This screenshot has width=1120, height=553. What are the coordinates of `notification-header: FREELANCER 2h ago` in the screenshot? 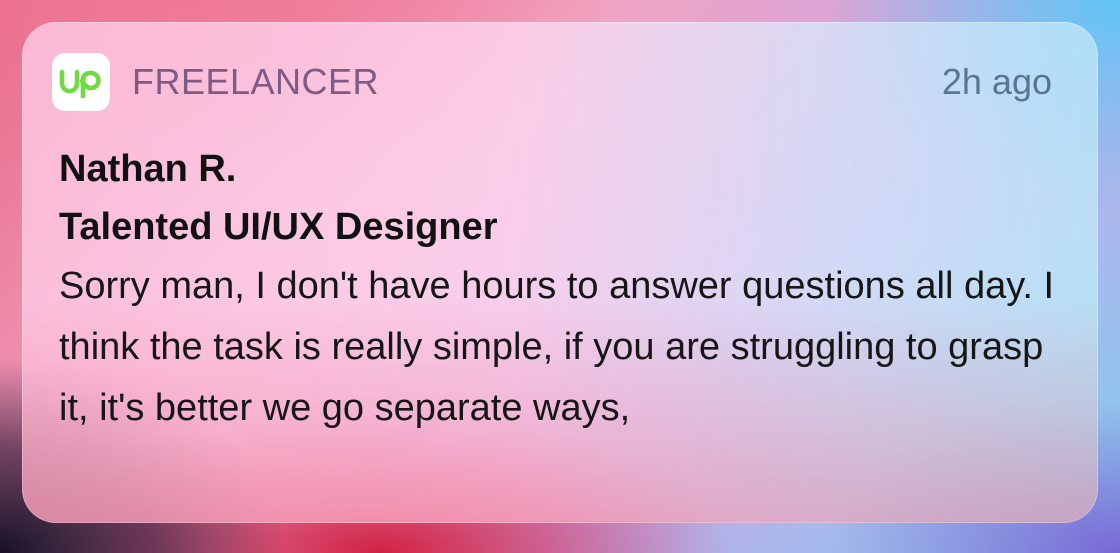 It's located at (552, 82).